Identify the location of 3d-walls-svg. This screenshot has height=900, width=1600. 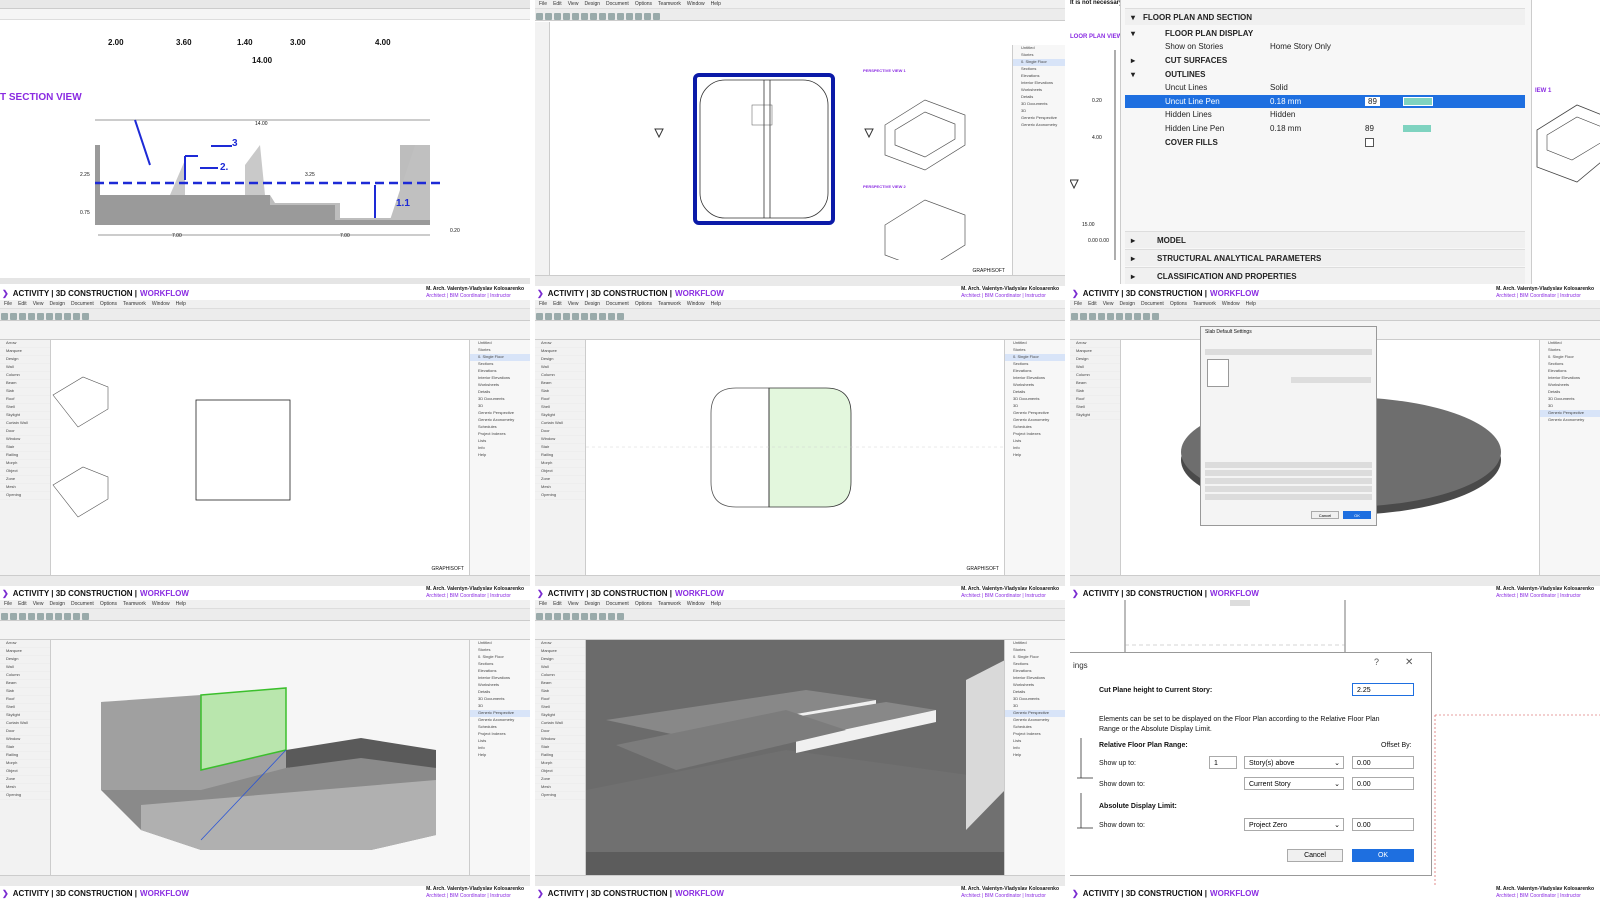
(268, 768).